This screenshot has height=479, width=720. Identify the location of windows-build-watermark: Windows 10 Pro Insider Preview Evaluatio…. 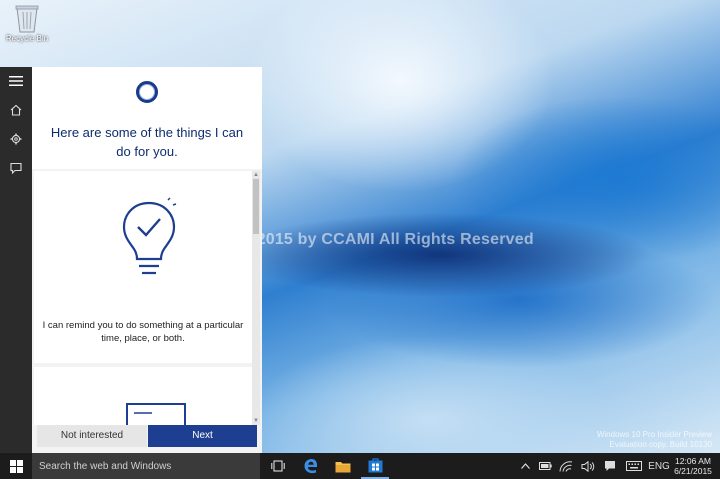
(654, 440).